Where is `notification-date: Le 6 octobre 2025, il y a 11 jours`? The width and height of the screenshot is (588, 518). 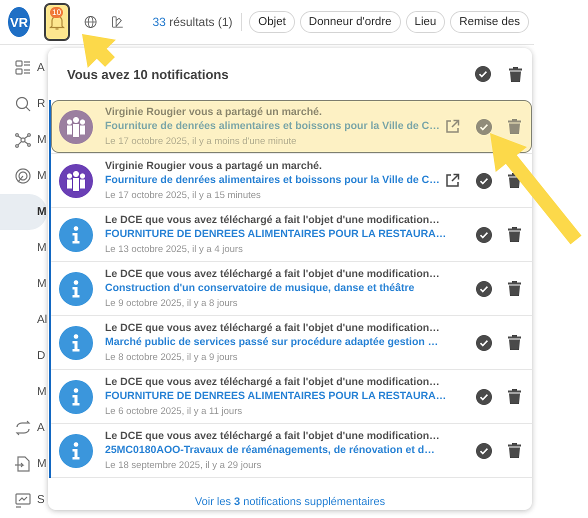 notification-date: Le 6 octobre 2025, il y a 11 jours is located at coordinates (174, 411).